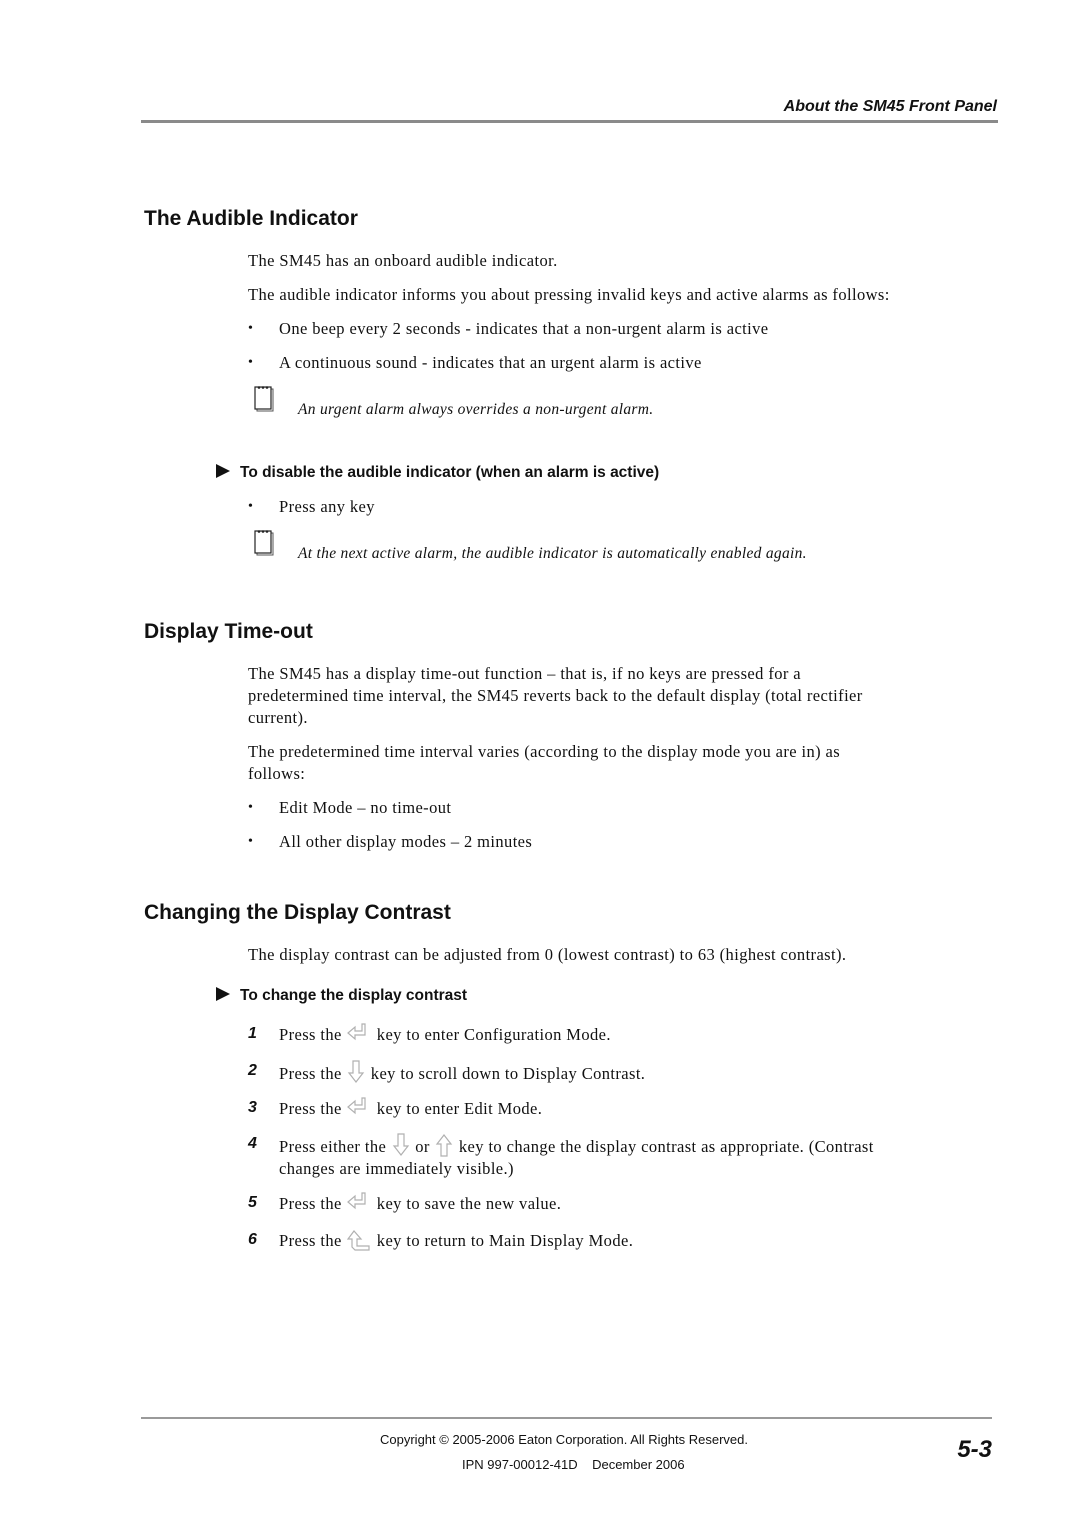 The height and width of the screenshot is (1528, 1080). Describe the element at coordinates (358, 1240) in the screenshot. I see `escape-key-icon` at that location.